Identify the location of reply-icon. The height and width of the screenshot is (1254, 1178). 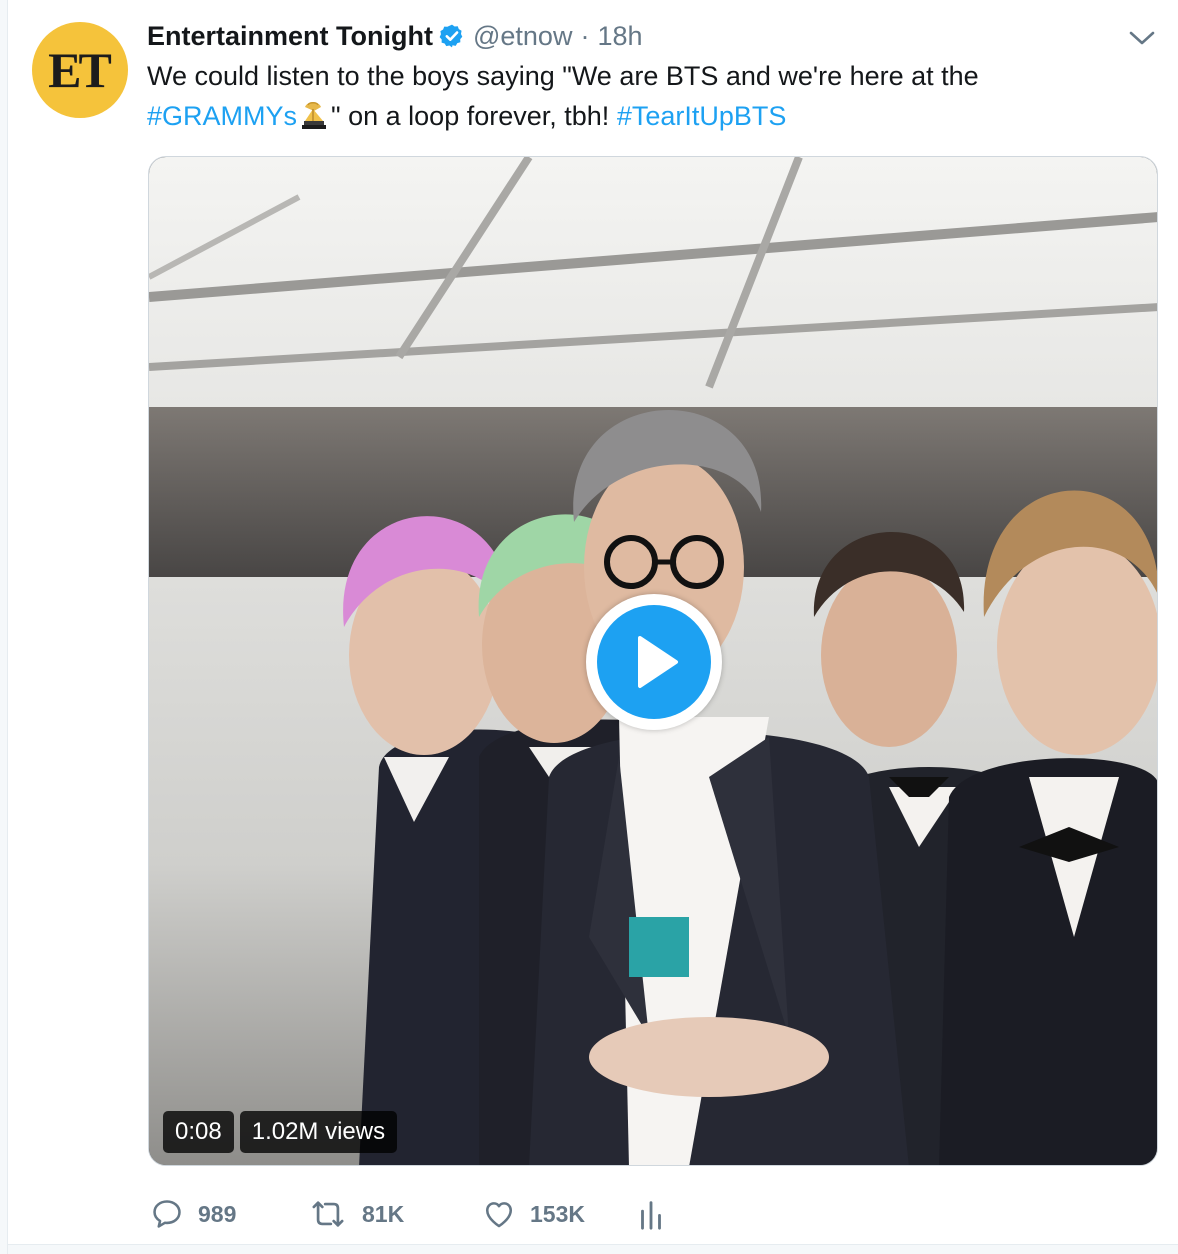
(167, 1214).